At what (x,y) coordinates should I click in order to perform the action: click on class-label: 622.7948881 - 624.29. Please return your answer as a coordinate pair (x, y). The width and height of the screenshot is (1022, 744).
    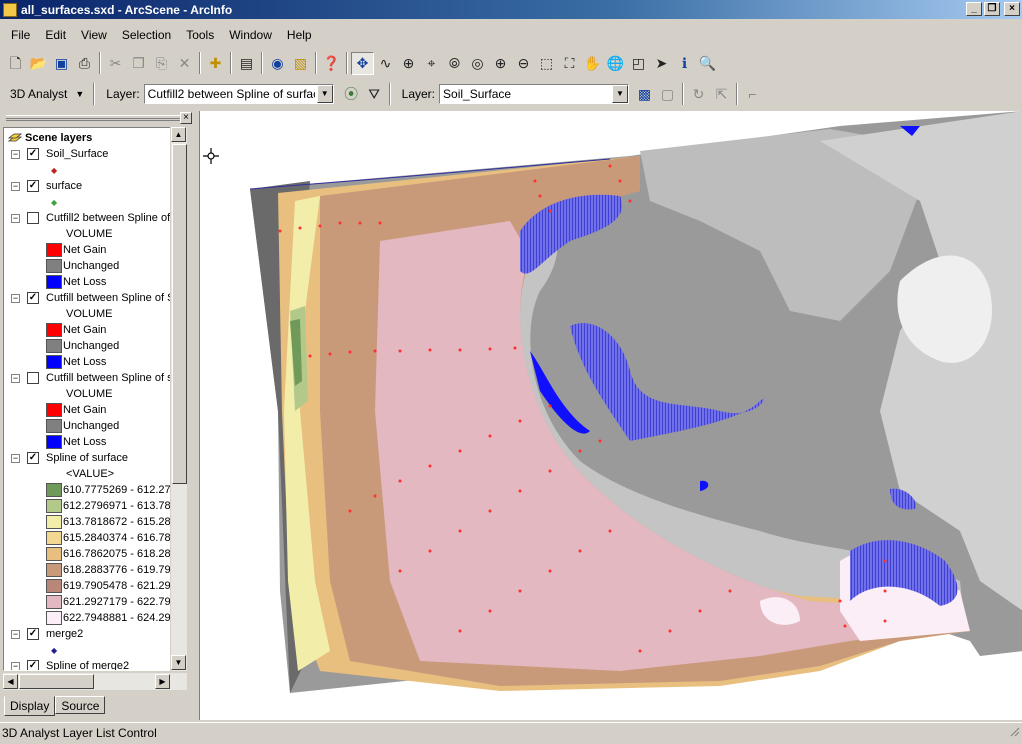
    Looking at the image, I should click on (117, 618).